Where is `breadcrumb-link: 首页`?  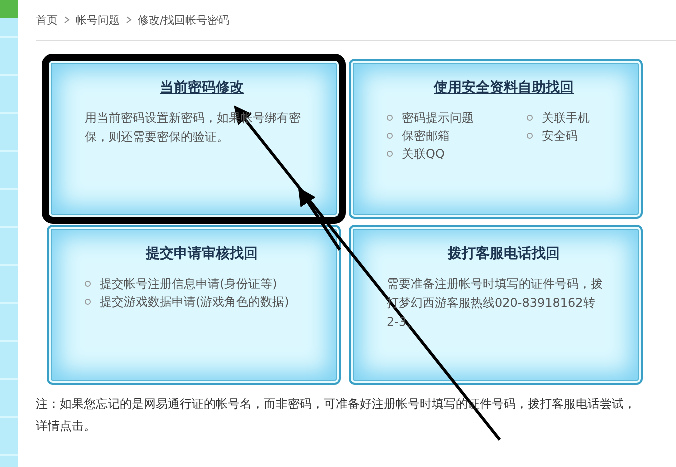 breadcrumb-link: 首页 is located at coordinates (47, 20).